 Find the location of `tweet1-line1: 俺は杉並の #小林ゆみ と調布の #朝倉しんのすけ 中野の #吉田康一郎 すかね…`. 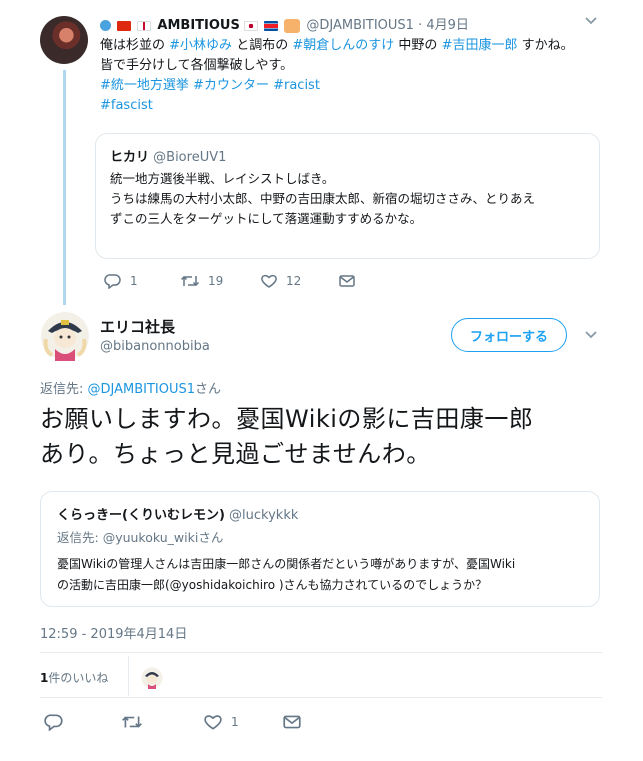

tweet1-line1: 俺は杉並の #小林ゆみ と調布の #朝倉しんのすけ 中野の #吉田康一郎 すかね… is located at coordinates (337, 46).